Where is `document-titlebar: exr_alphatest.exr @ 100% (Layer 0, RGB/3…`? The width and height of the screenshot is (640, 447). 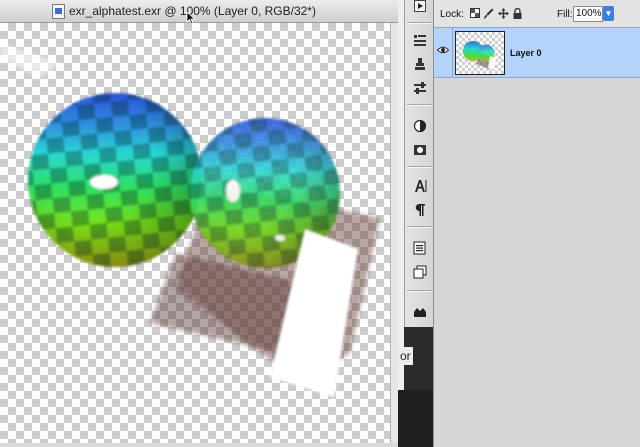 document-titlebar: exr_alphatest.exr @ 100% (Layer 0, RGB/3… is located at coordinates (199, 12).